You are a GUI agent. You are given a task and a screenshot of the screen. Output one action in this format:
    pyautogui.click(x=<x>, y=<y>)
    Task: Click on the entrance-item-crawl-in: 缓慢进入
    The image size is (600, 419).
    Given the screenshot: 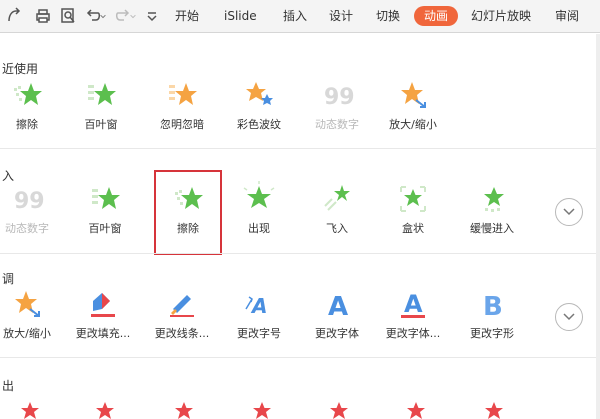 What is the action you would take?
    pyautogui.click(x=492, y=219)
    